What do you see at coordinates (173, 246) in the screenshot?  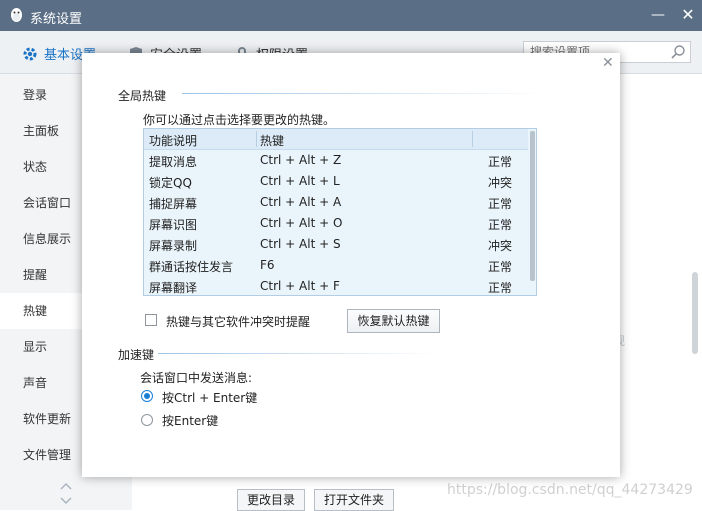 I see `row-function: 屏幕录制` at bounding box center [173, 246].